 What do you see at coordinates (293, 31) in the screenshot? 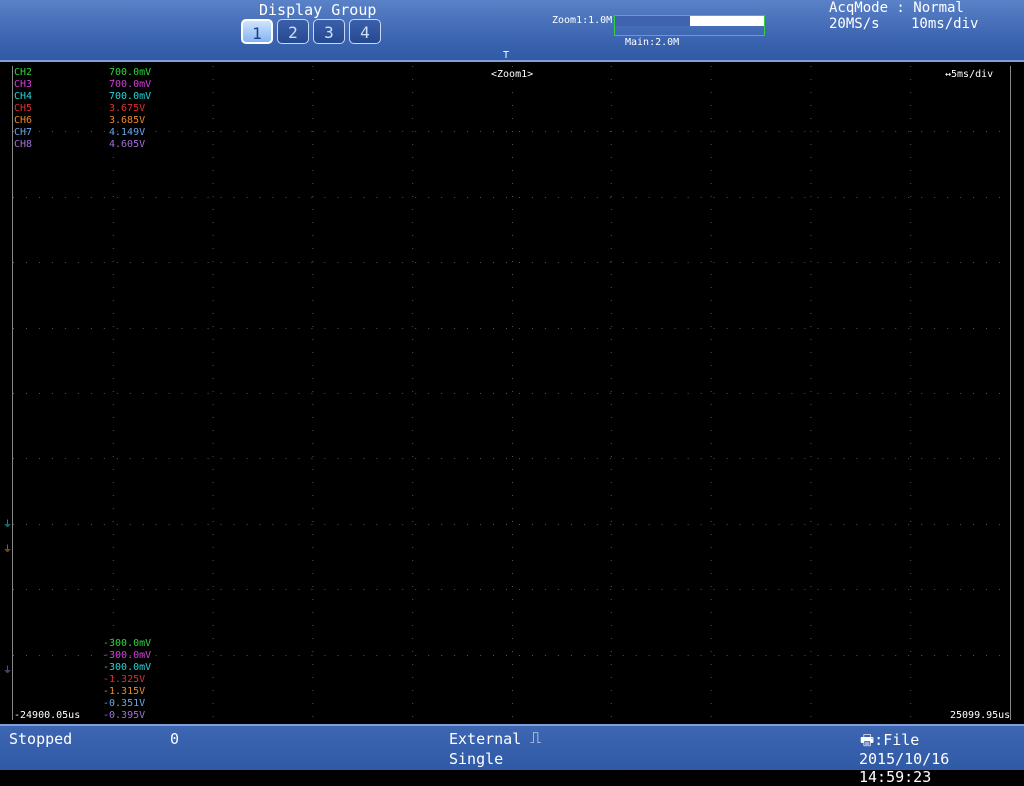
I see `display-group-2-button: 2` at bounding box center [293, 31].